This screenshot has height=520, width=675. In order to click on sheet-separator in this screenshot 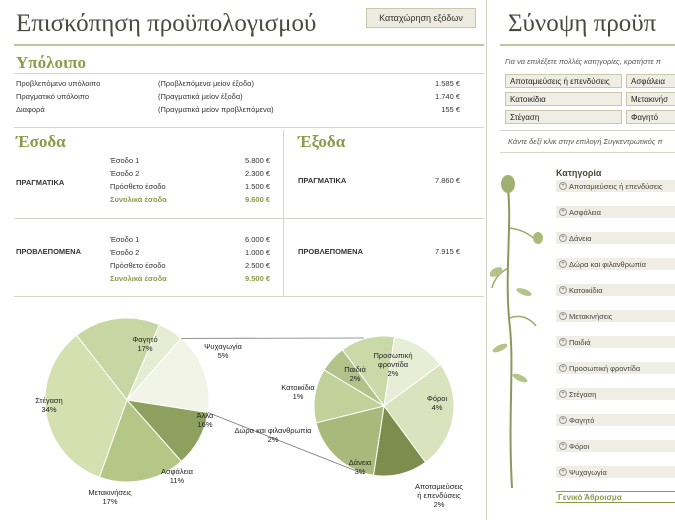, I will do `click(486, 260)`.